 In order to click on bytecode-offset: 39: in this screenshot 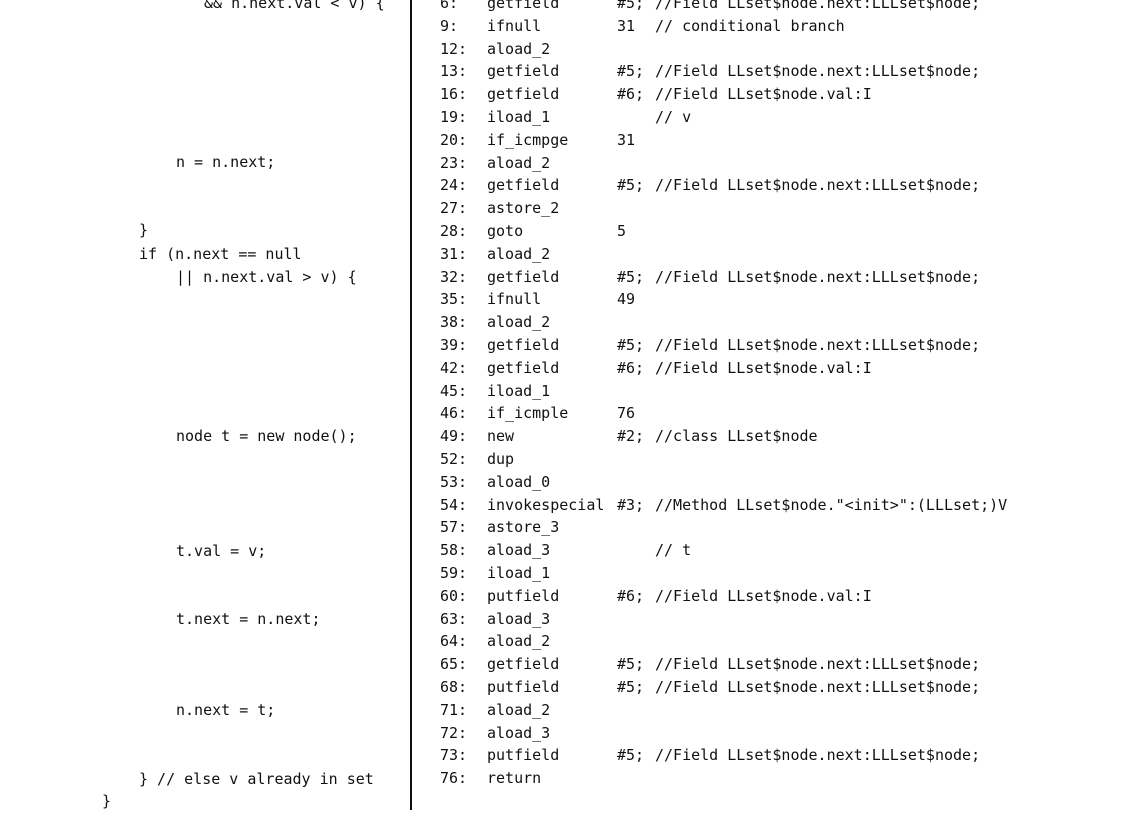, I will do `click(454, 345)`.